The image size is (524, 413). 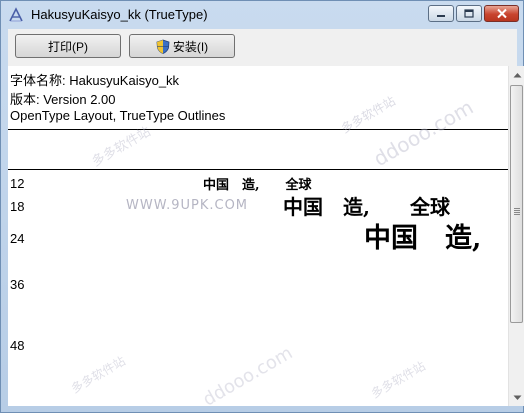 I want to click on maximize-icon, so click(x=469, y=13).